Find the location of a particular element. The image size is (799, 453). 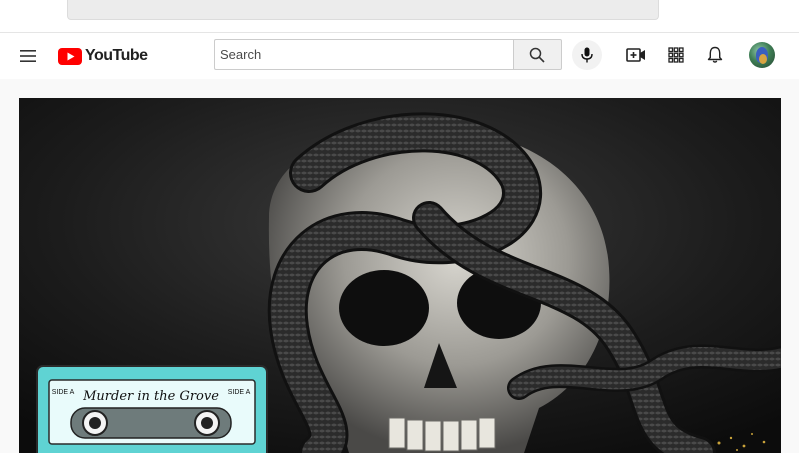

search-icon is located at coordinates (537, 55).